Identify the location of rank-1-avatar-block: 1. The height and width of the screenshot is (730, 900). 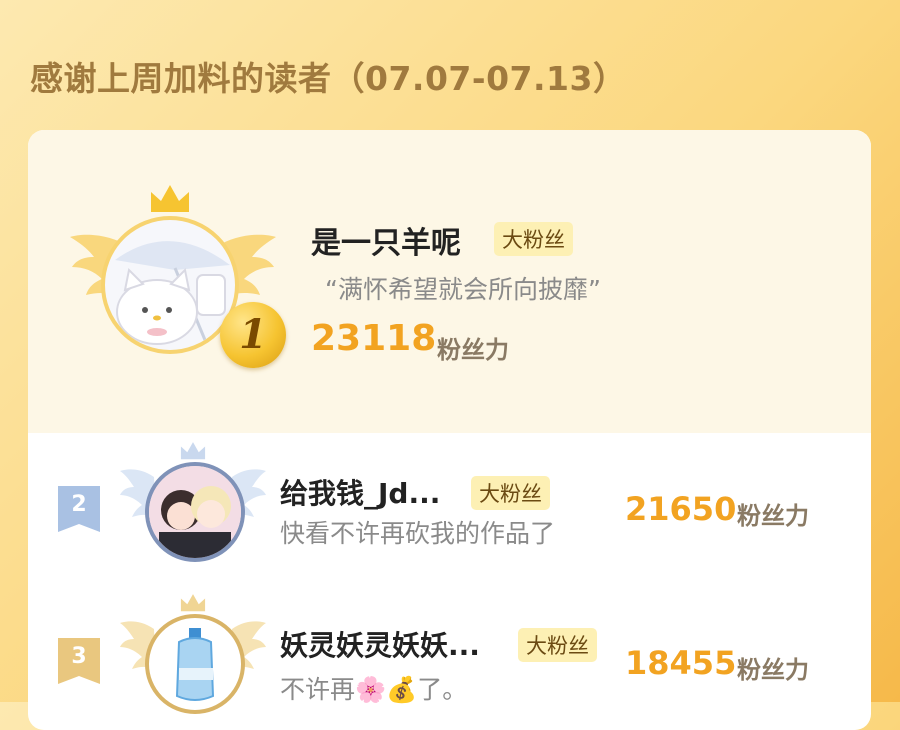
(177, 277).